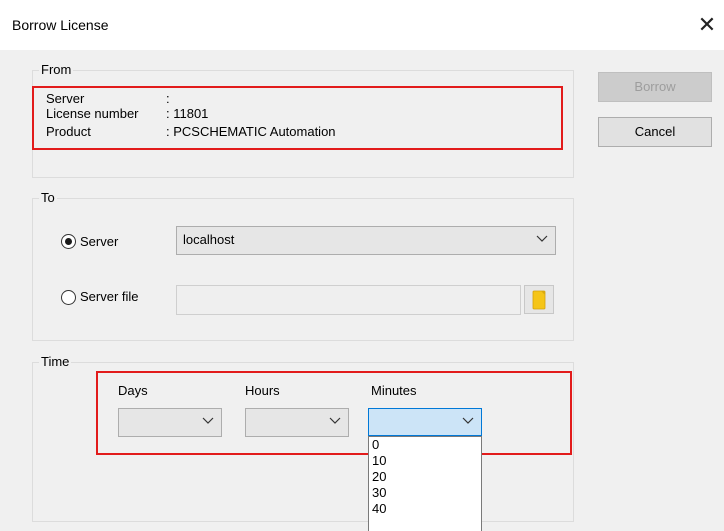 The width and height of the screenshot is (724, 531). I want to click on server-combobox-value: localhost, so click(209, 239).